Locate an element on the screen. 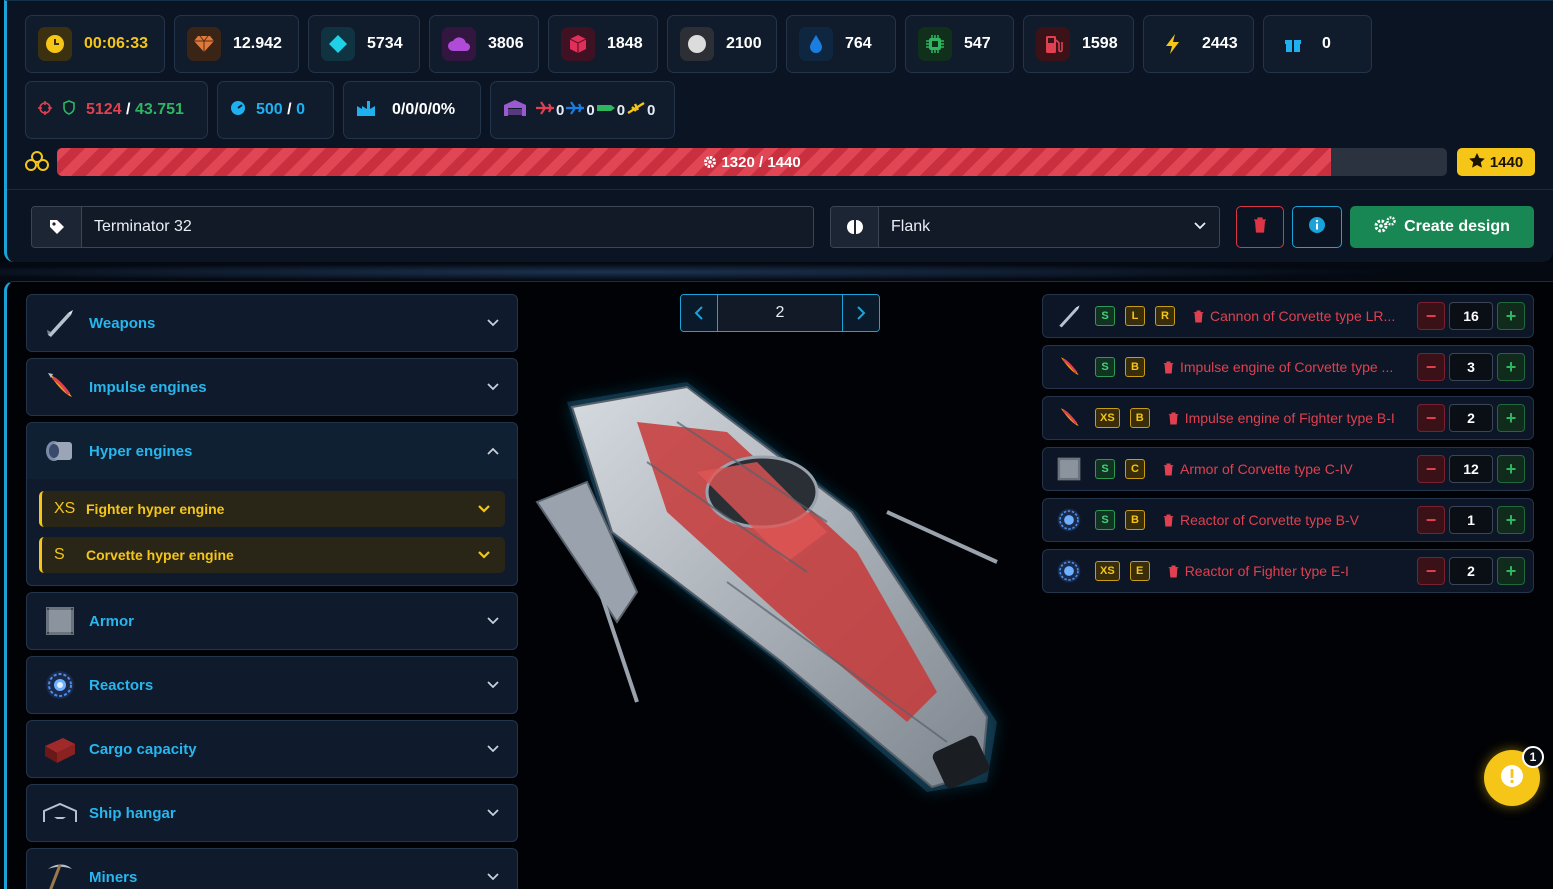  page-number: 2 is located at coordinates (780, 313).